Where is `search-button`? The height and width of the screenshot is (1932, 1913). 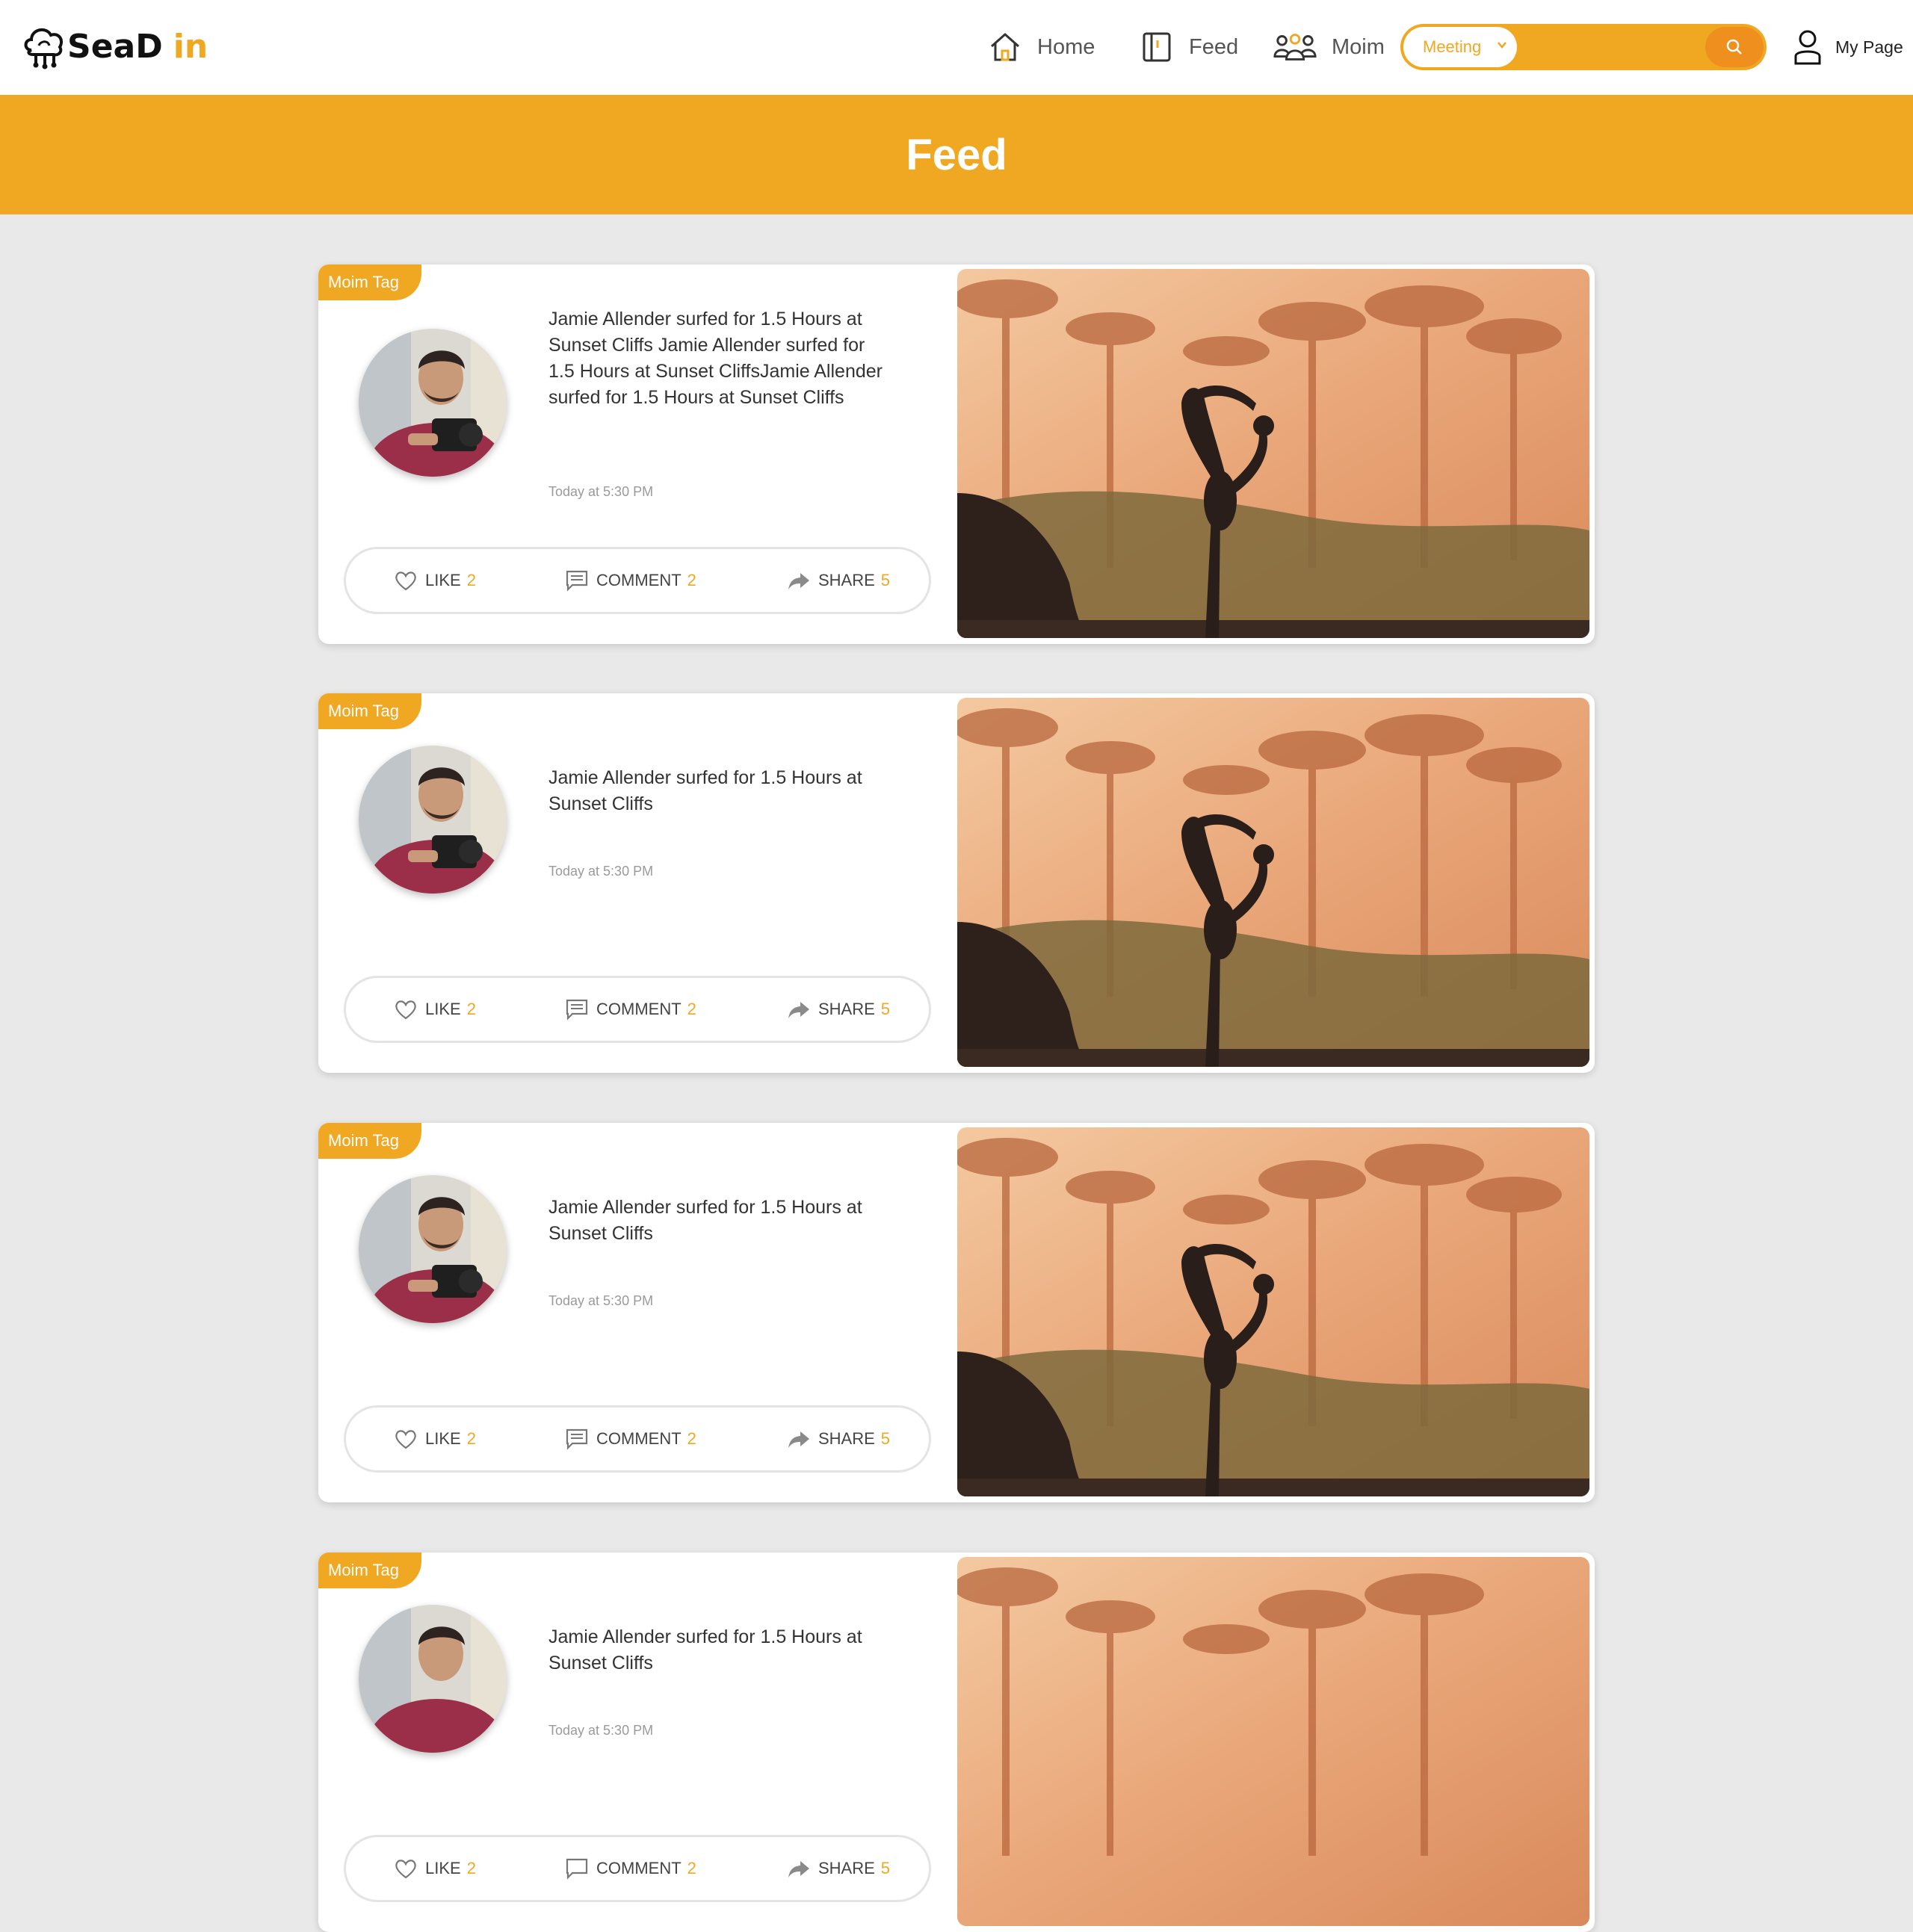
search-button is located at coordinates (1735, 47).